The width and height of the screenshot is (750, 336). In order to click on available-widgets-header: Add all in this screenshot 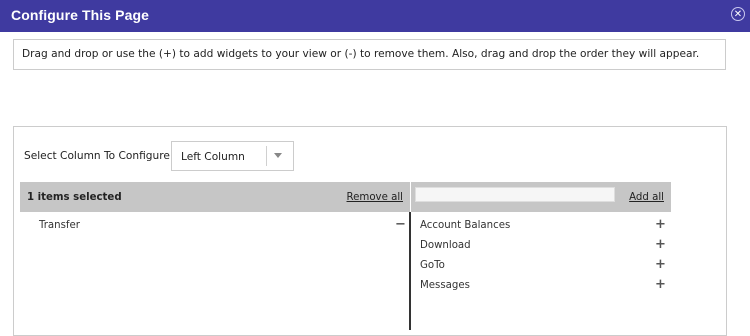, I will do `click(541, 197)`.